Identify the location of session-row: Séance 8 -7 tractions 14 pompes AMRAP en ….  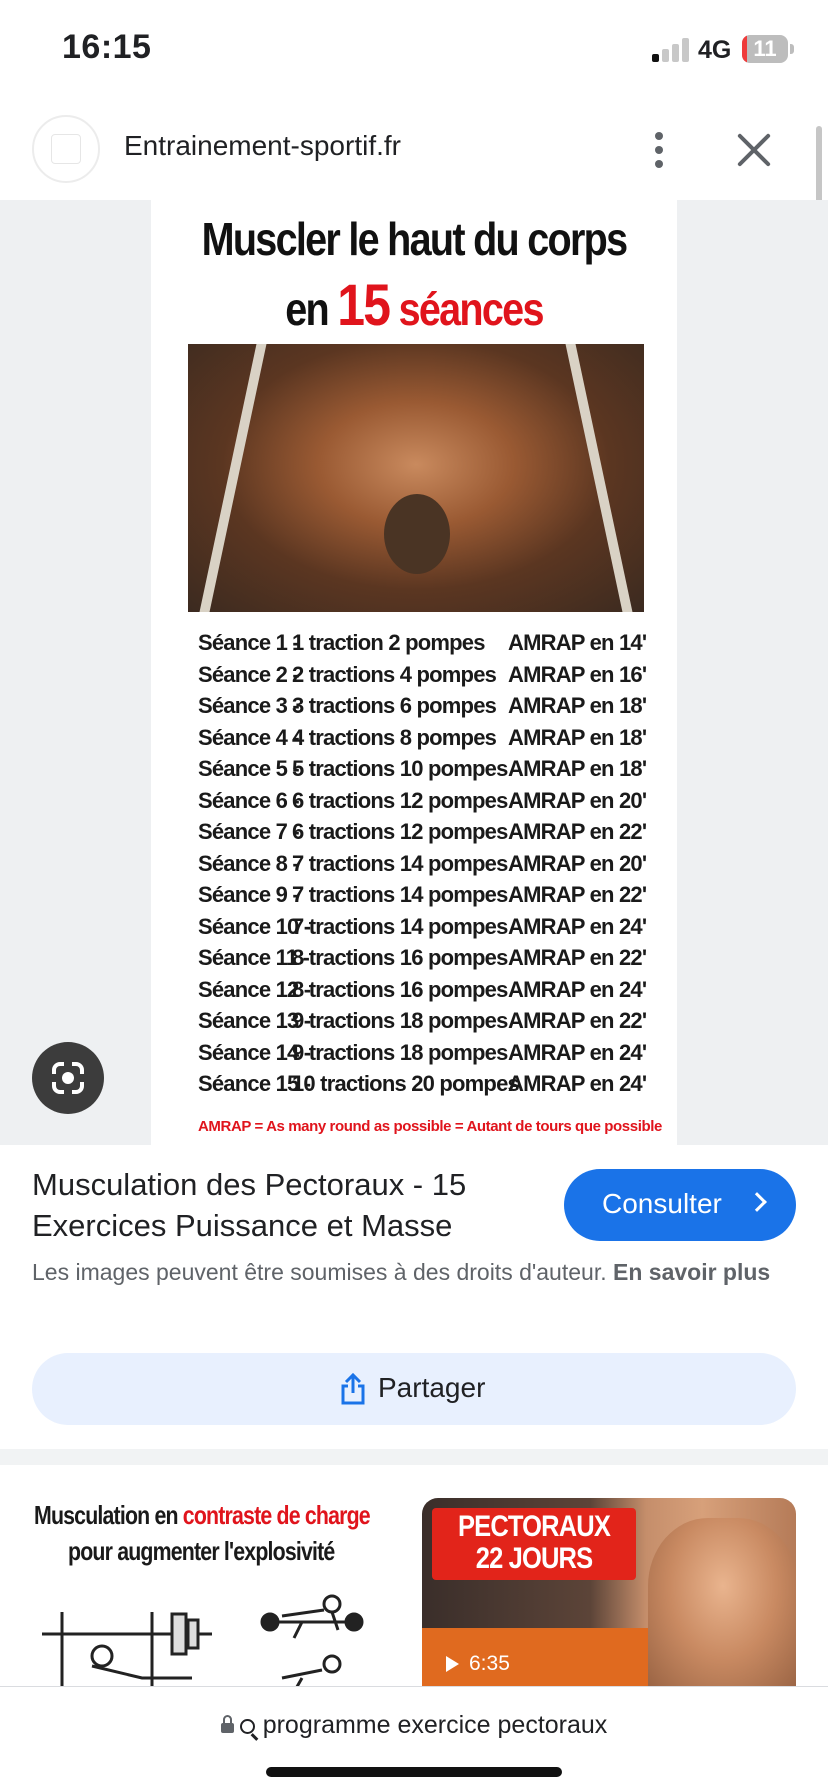
(428, 867).